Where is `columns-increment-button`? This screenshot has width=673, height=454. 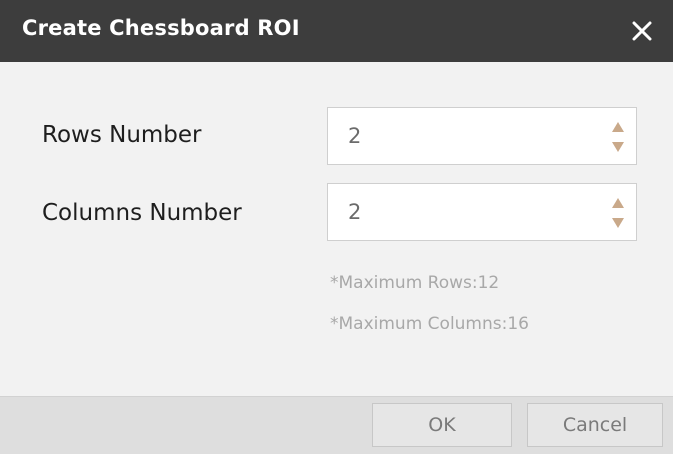 columns-increment-button is located at coordinates (618, 202).